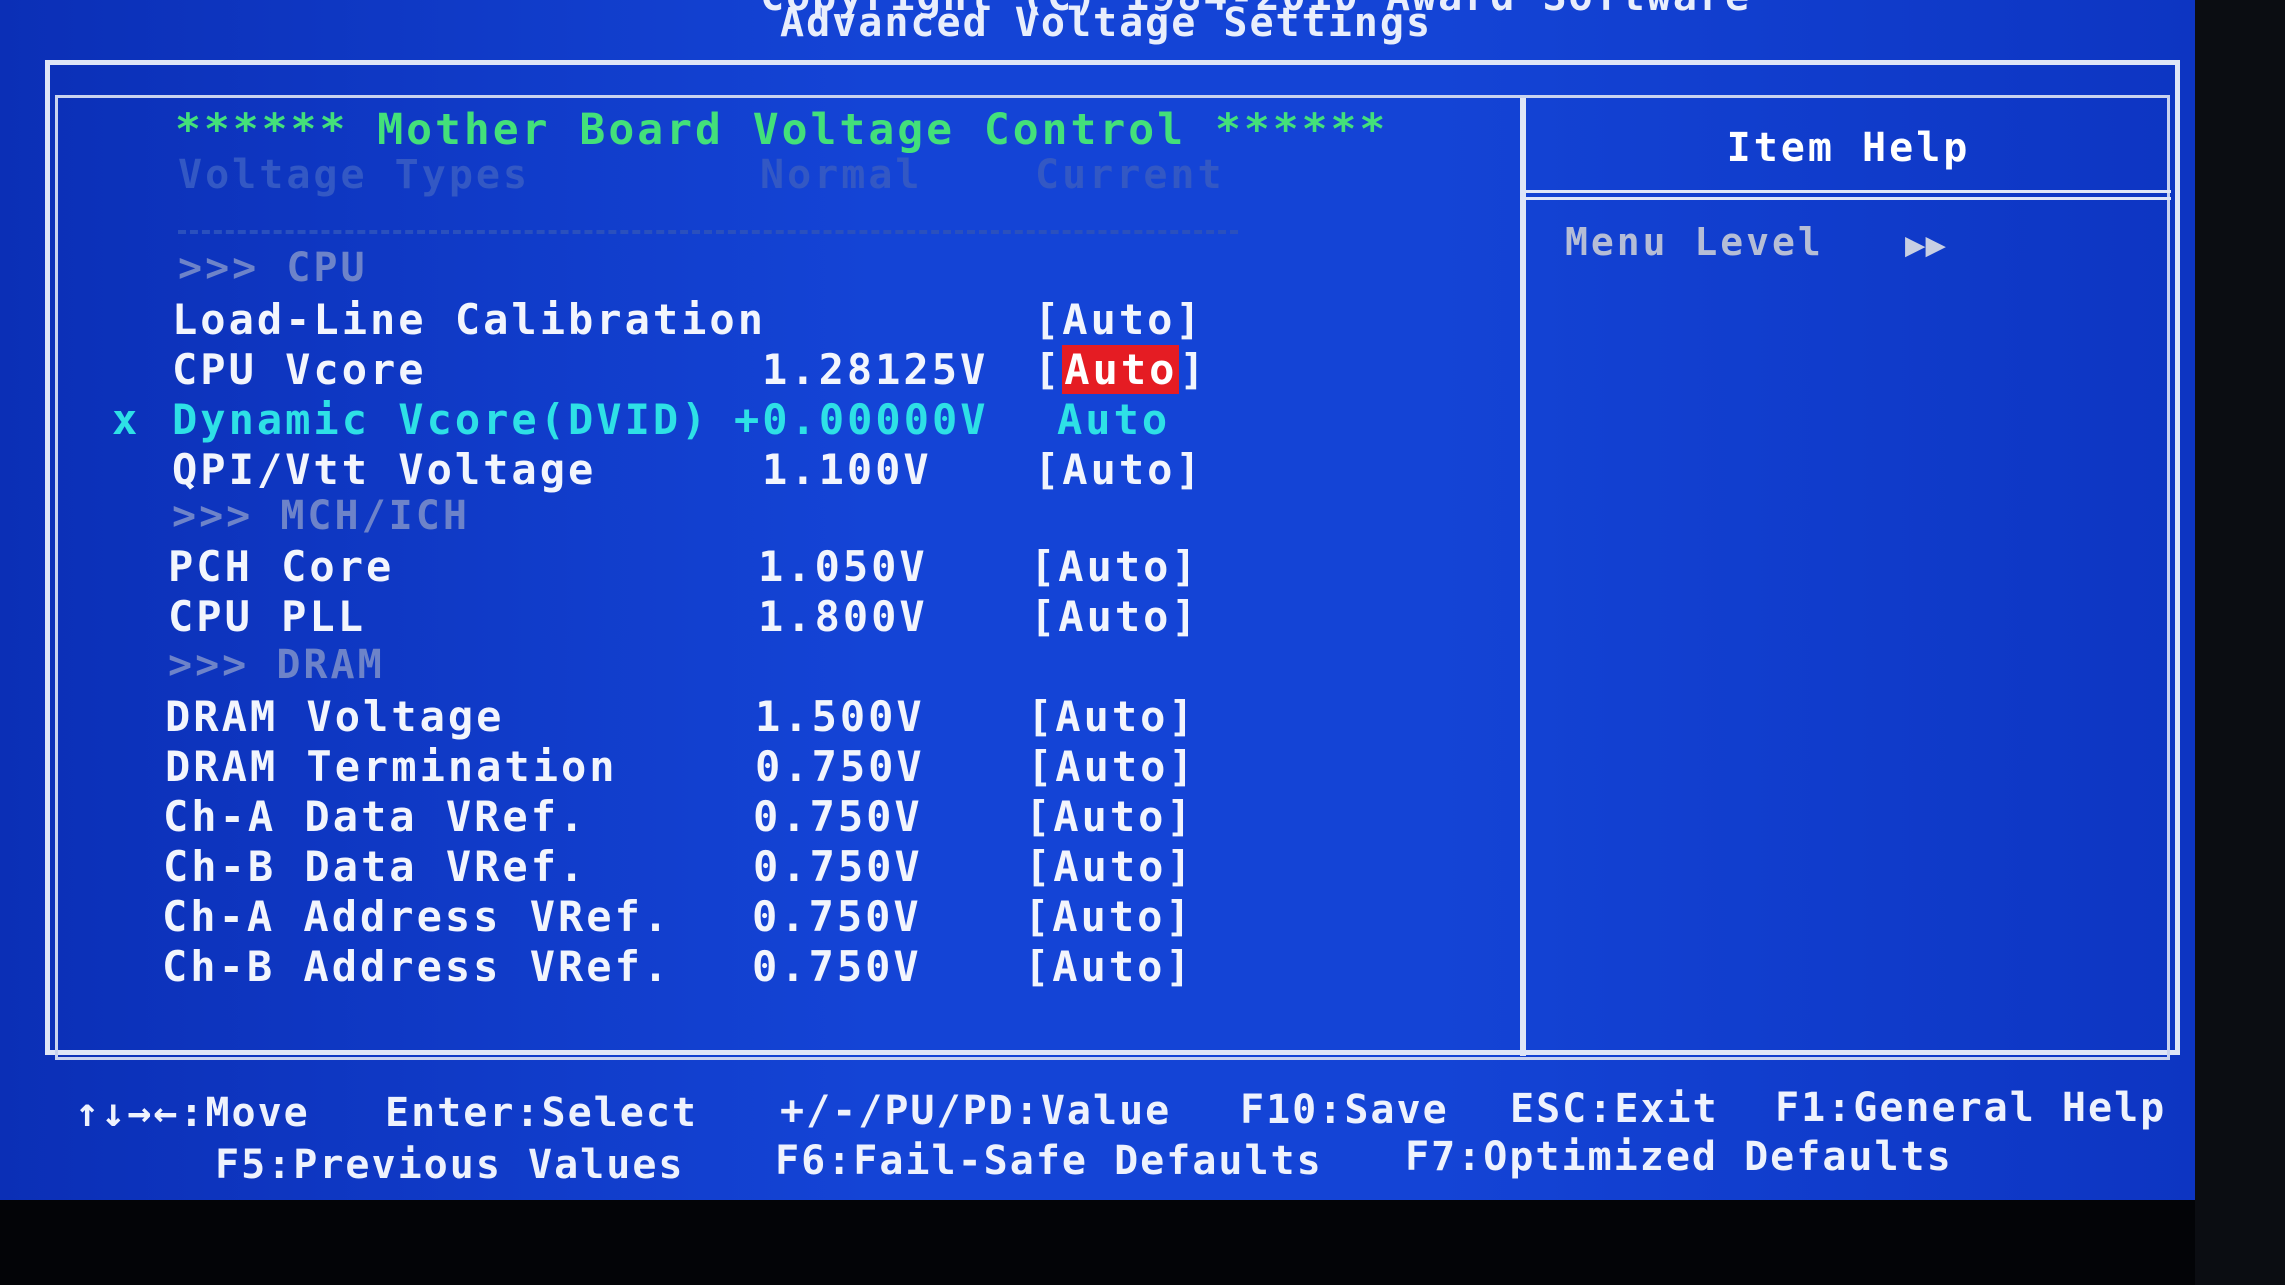  What do you see at coordinates (1614, 1109) in the screenshot?
I see `footer-exit: ESC:Exit` at bounding box center [1614, 1109].